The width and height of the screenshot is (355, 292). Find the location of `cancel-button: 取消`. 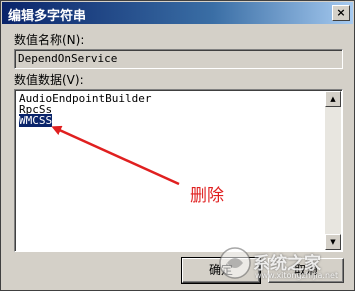

cancel-button: 取消 is located at coordinates (306, 270).